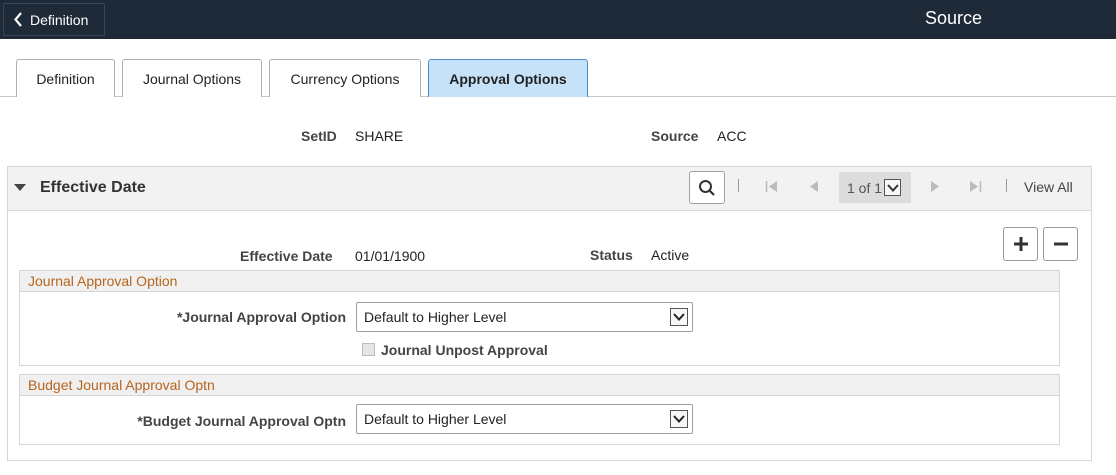 Image resolution: width=1116 pixels, height=475 pixels. What do you see at coordinates (675, 136) in the screenshot?
I see `source-label: Source` at bounding box center [675, 136].